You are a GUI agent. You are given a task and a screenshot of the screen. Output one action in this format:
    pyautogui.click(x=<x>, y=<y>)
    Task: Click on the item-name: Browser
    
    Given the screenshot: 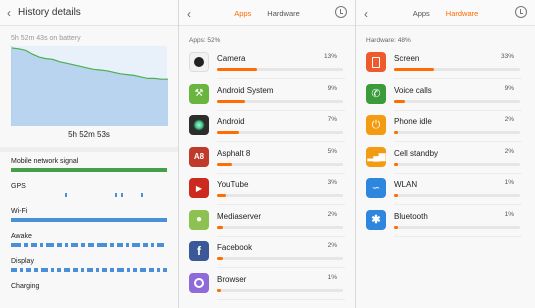 What is the action you would take?
    pyautogui.click(x=232, y=279)
    